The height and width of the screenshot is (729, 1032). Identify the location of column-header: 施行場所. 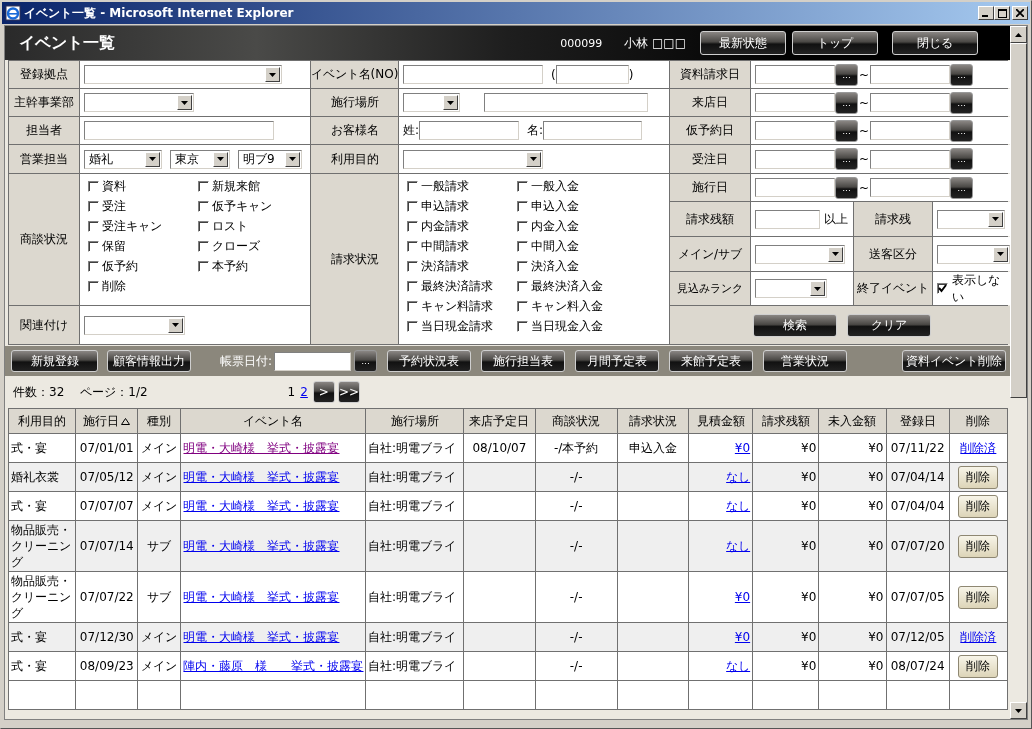
(414, 421).